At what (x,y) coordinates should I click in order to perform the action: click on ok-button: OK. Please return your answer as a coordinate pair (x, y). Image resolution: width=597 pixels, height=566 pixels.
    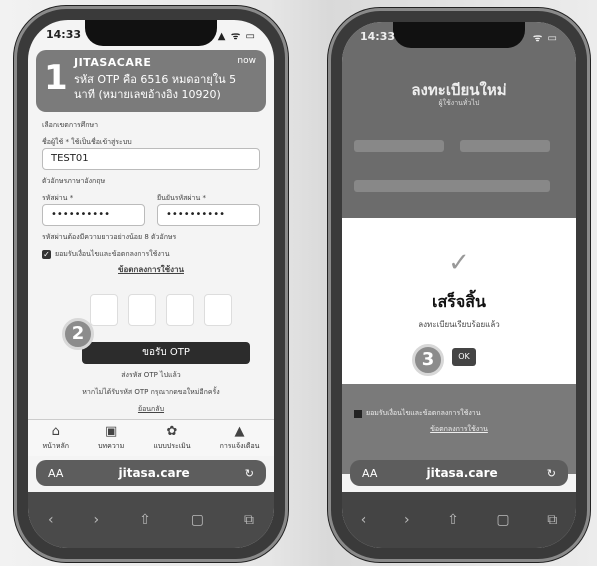
    Looking at the image, I should click on (464, 357).